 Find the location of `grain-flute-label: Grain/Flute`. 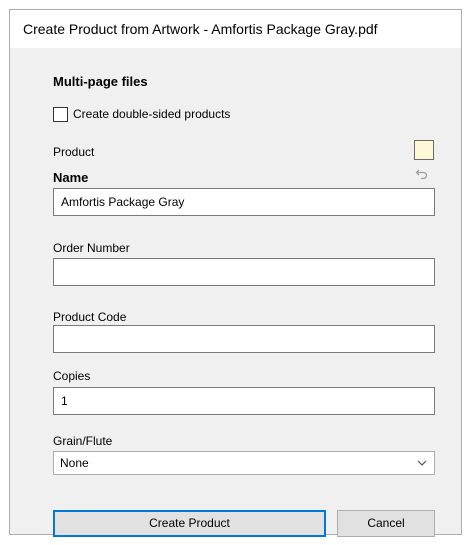

grain-flute-label: Grain/Flute is located at coordinates (83, 441).